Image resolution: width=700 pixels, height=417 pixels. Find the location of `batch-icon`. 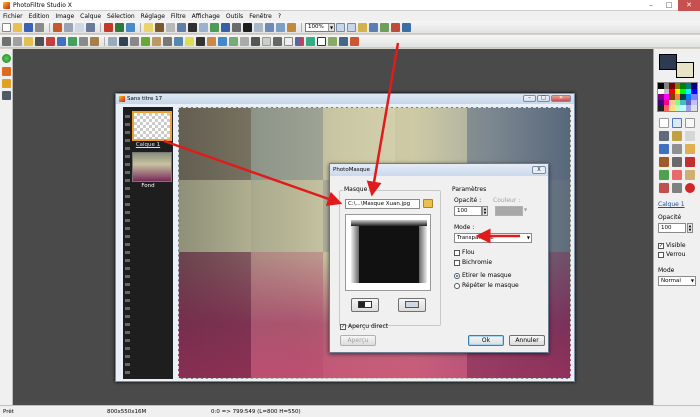

batch-icon is located at coordinates (354, 41).